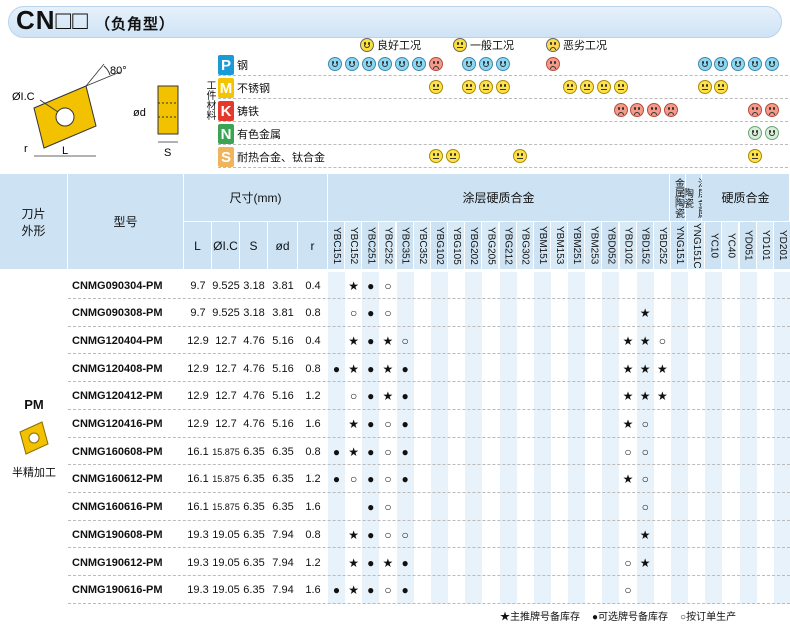 This screenshot has width=790, height=628. Describe the element at coordinates (429, 341) in the screenshot. I see `table-row: CNMG120404-PM 12.9 12.7 4.76 5.16 0.4 ★ ● ★ ○ ★ ★ ○` at that location.